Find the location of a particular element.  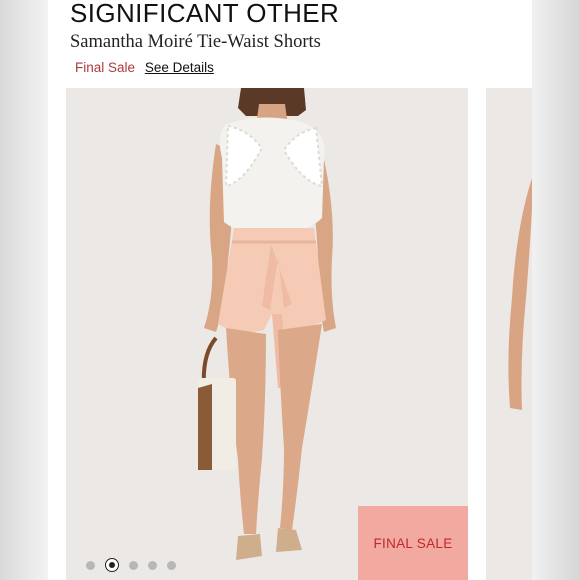

carousel-dot-2-active is located at coordinates (112, 565).